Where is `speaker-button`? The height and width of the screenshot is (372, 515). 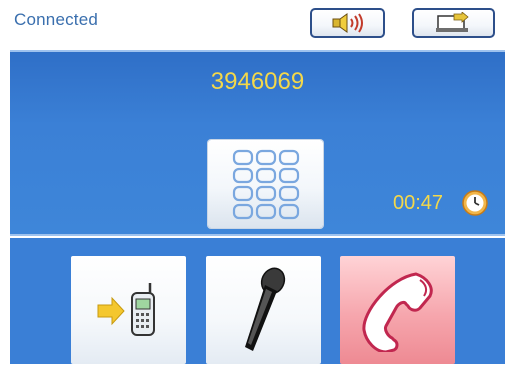
speaker-button is located at coordinates (347, 23).